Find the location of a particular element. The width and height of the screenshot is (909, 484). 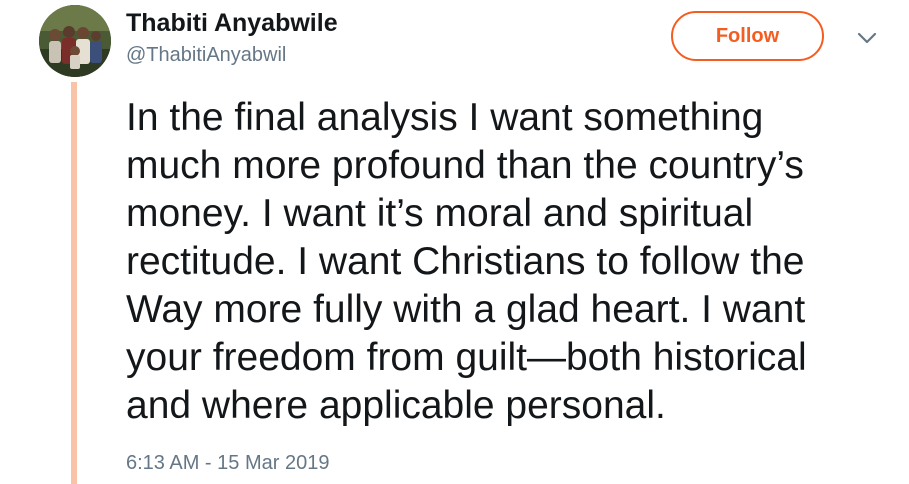

author-handle: @ThabitiAnyabwil is located at coordinates (206, 55).